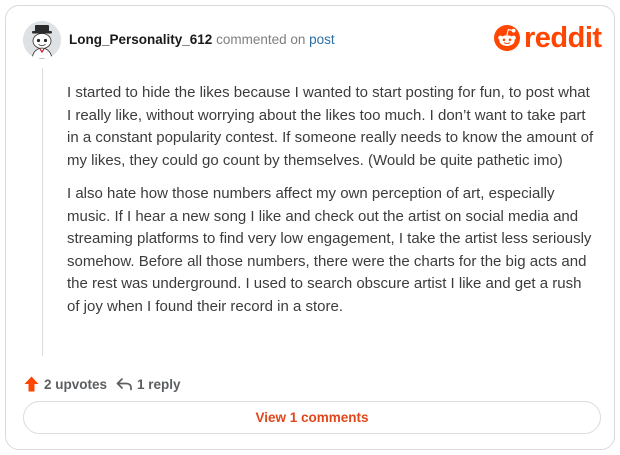  Describe the element at coordinates (42, 212) in the screenshot. I see `thread-line` at that location.